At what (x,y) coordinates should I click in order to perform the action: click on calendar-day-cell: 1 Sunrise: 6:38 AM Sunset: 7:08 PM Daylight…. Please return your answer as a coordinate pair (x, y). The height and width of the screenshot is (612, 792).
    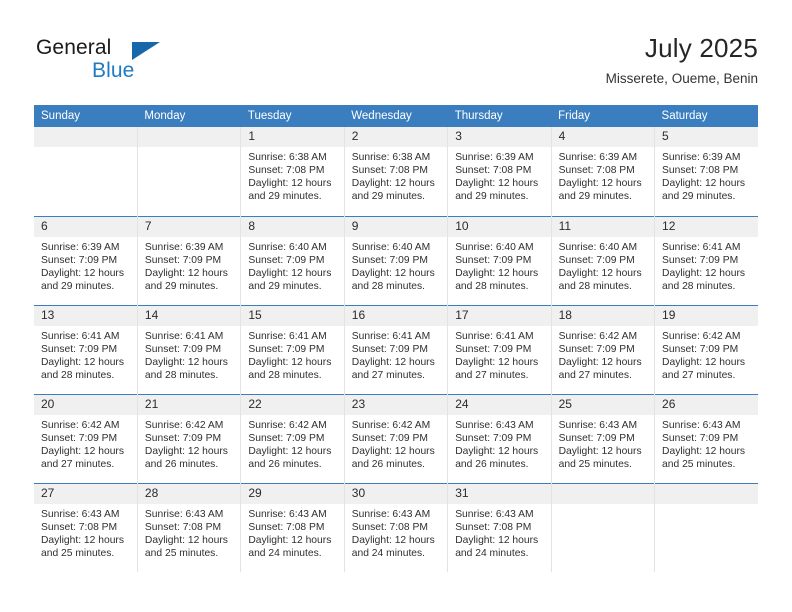
    Looking at the image, I should click on (292, 171).